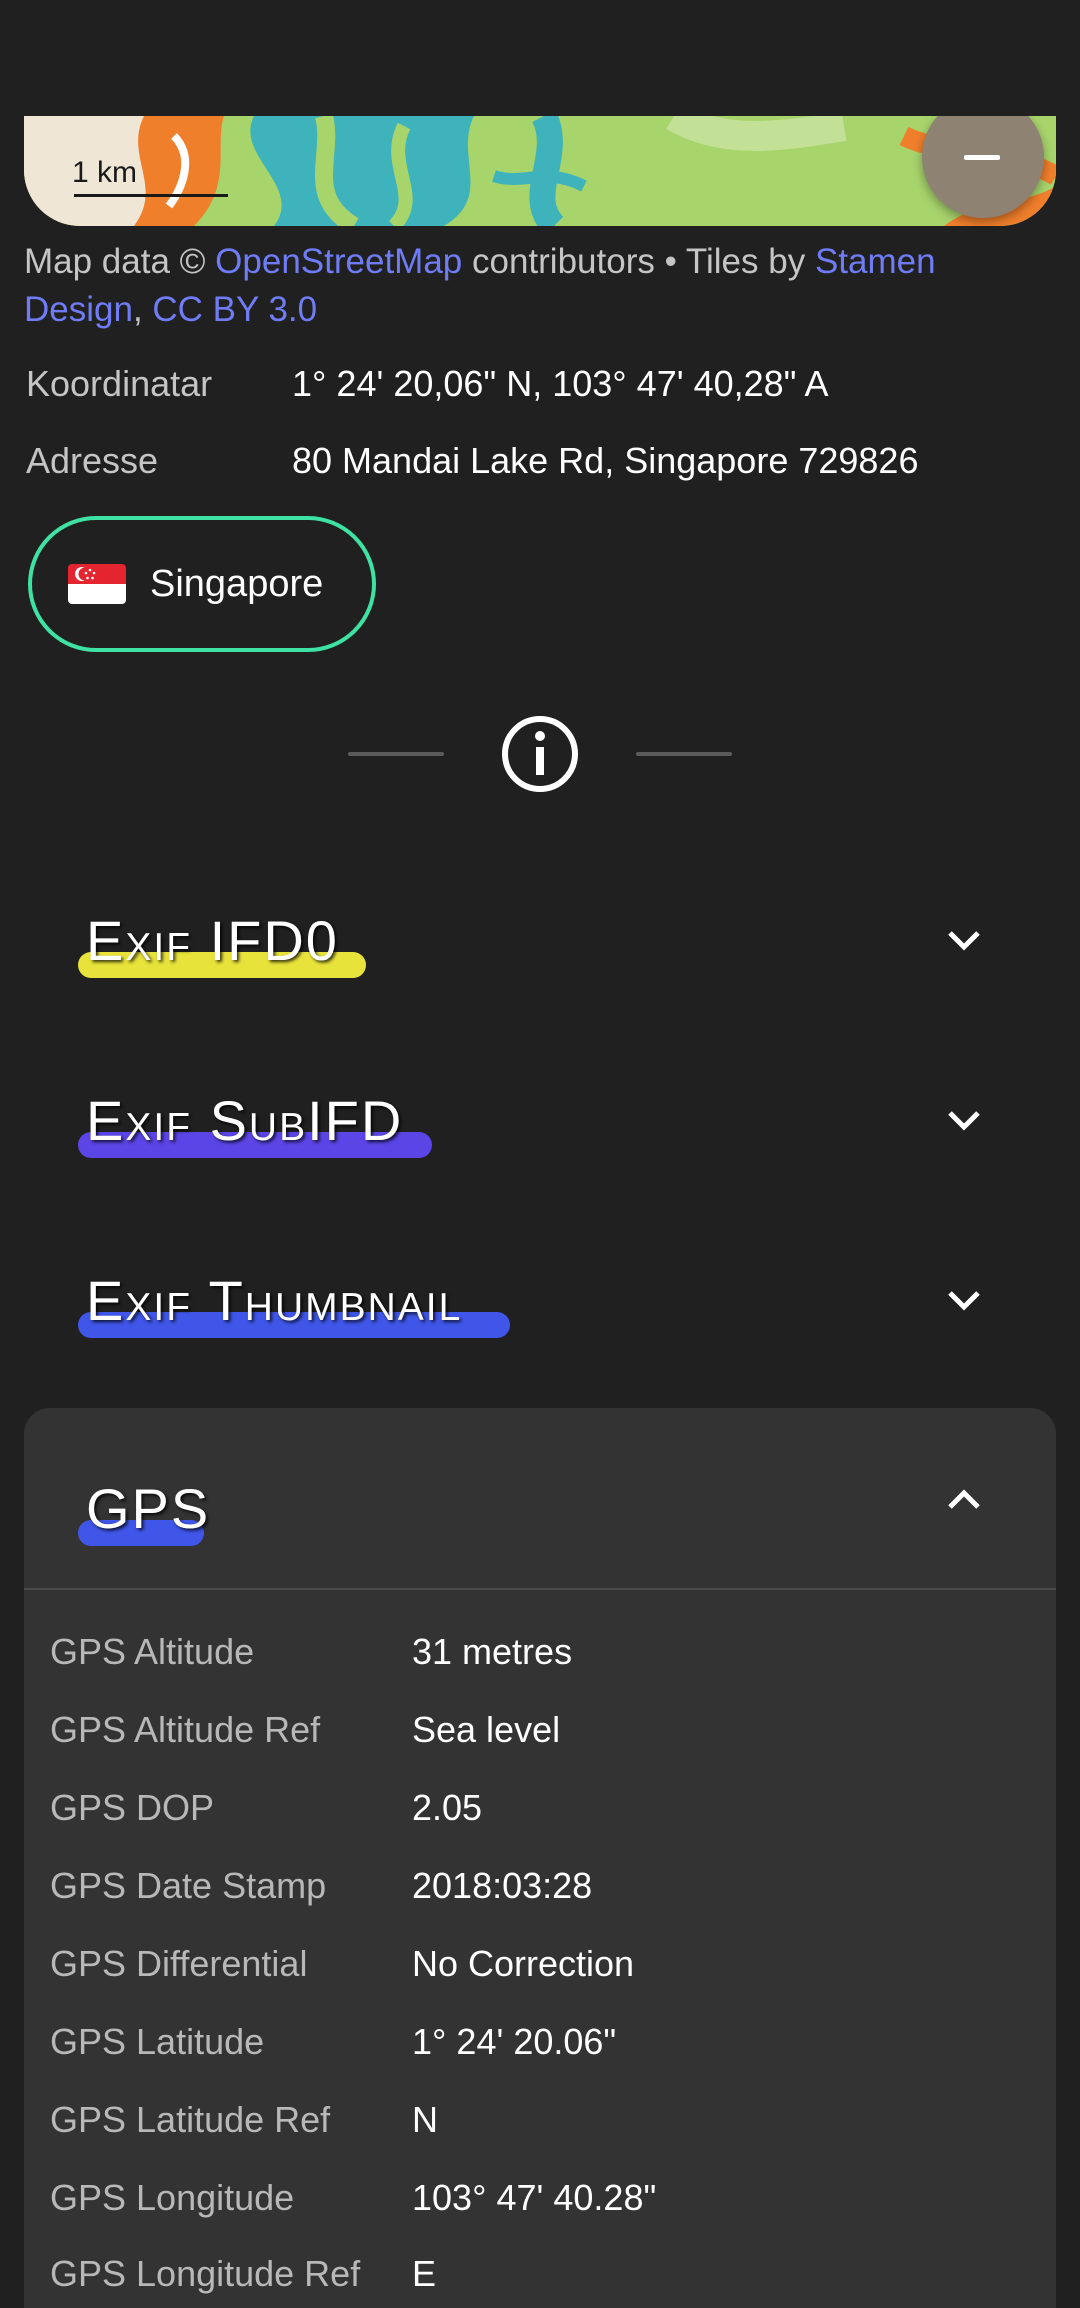 This screenshot has height=2308, width=1080. I want to click on info-icon, so click(540, 754).